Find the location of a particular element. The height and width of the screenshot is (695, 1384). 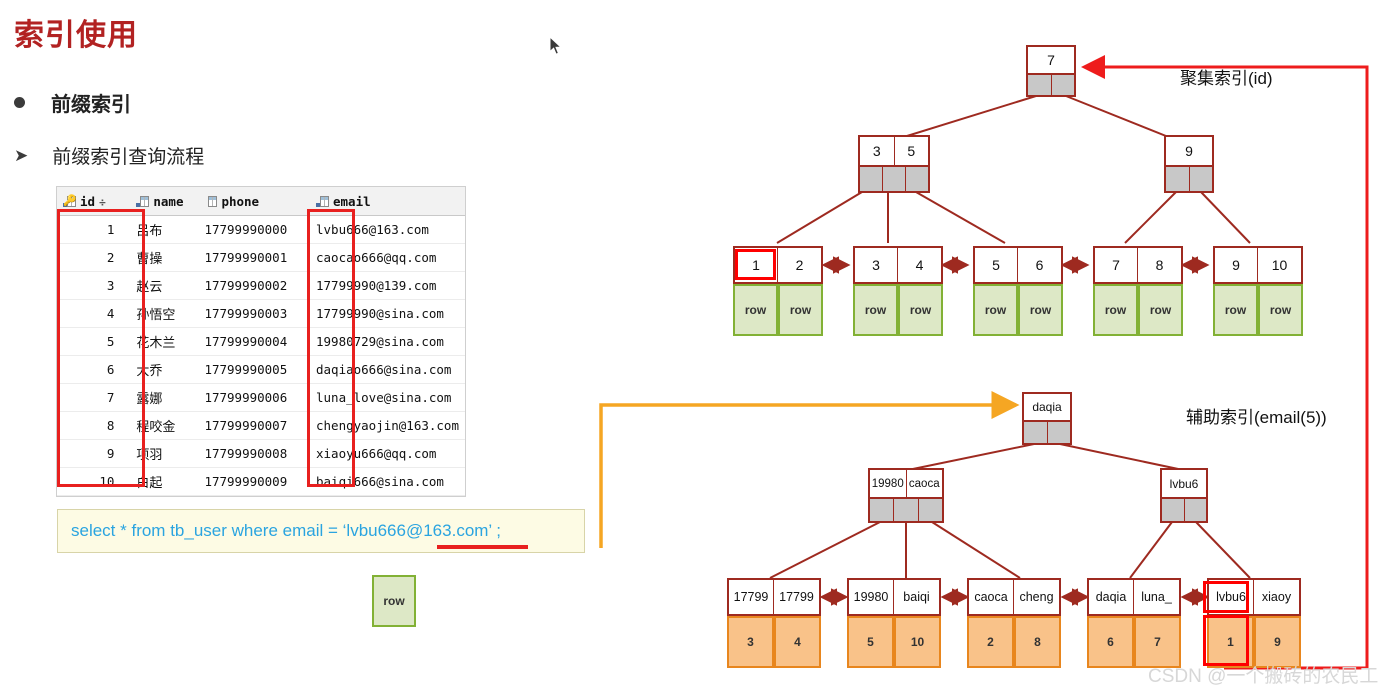

bullet-item-prefix-index-flow: ➤ 前缀索引查询流程 is located at coordinates (109, 155).